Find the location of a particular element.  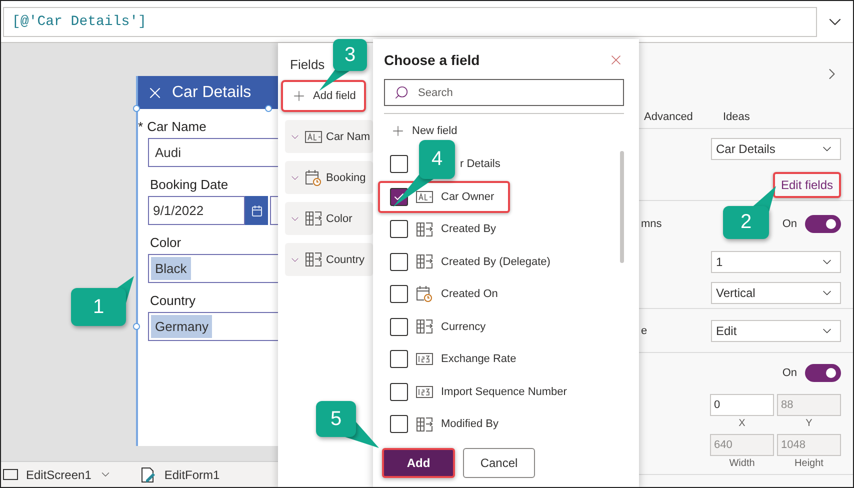

field-name: Car Nam is located at coordinates (348, 136).